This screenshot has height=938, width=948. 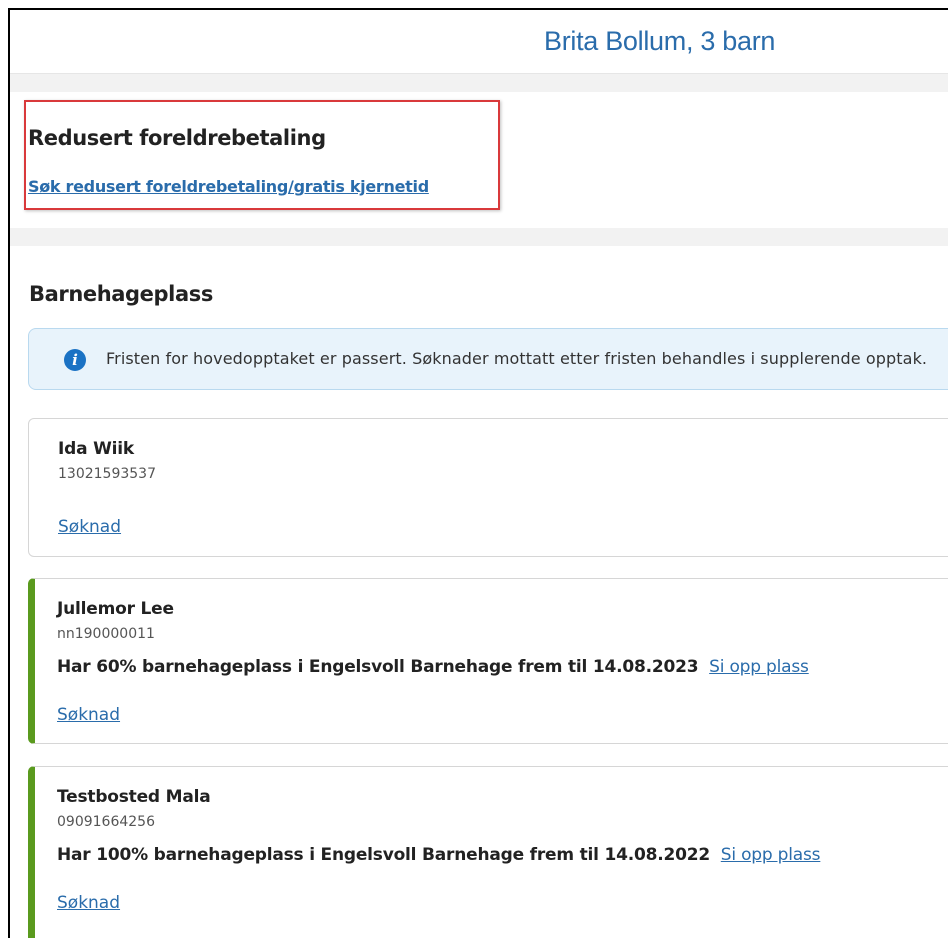 What do you see at coordinates (177, 138) in the screenshot?
I see `reduced-payment-title: Redusert foreldrebetaling` at bounding box center [177, 138].